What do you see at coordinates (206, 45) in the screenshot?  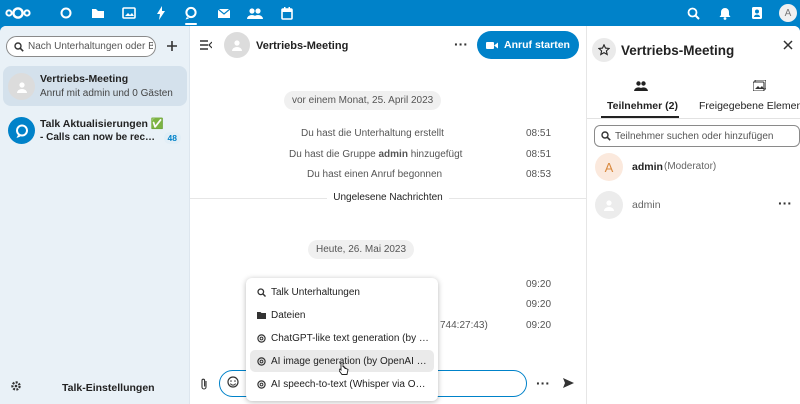 I see `sidebar-toggle-icon` at bounding box center [206, 45].